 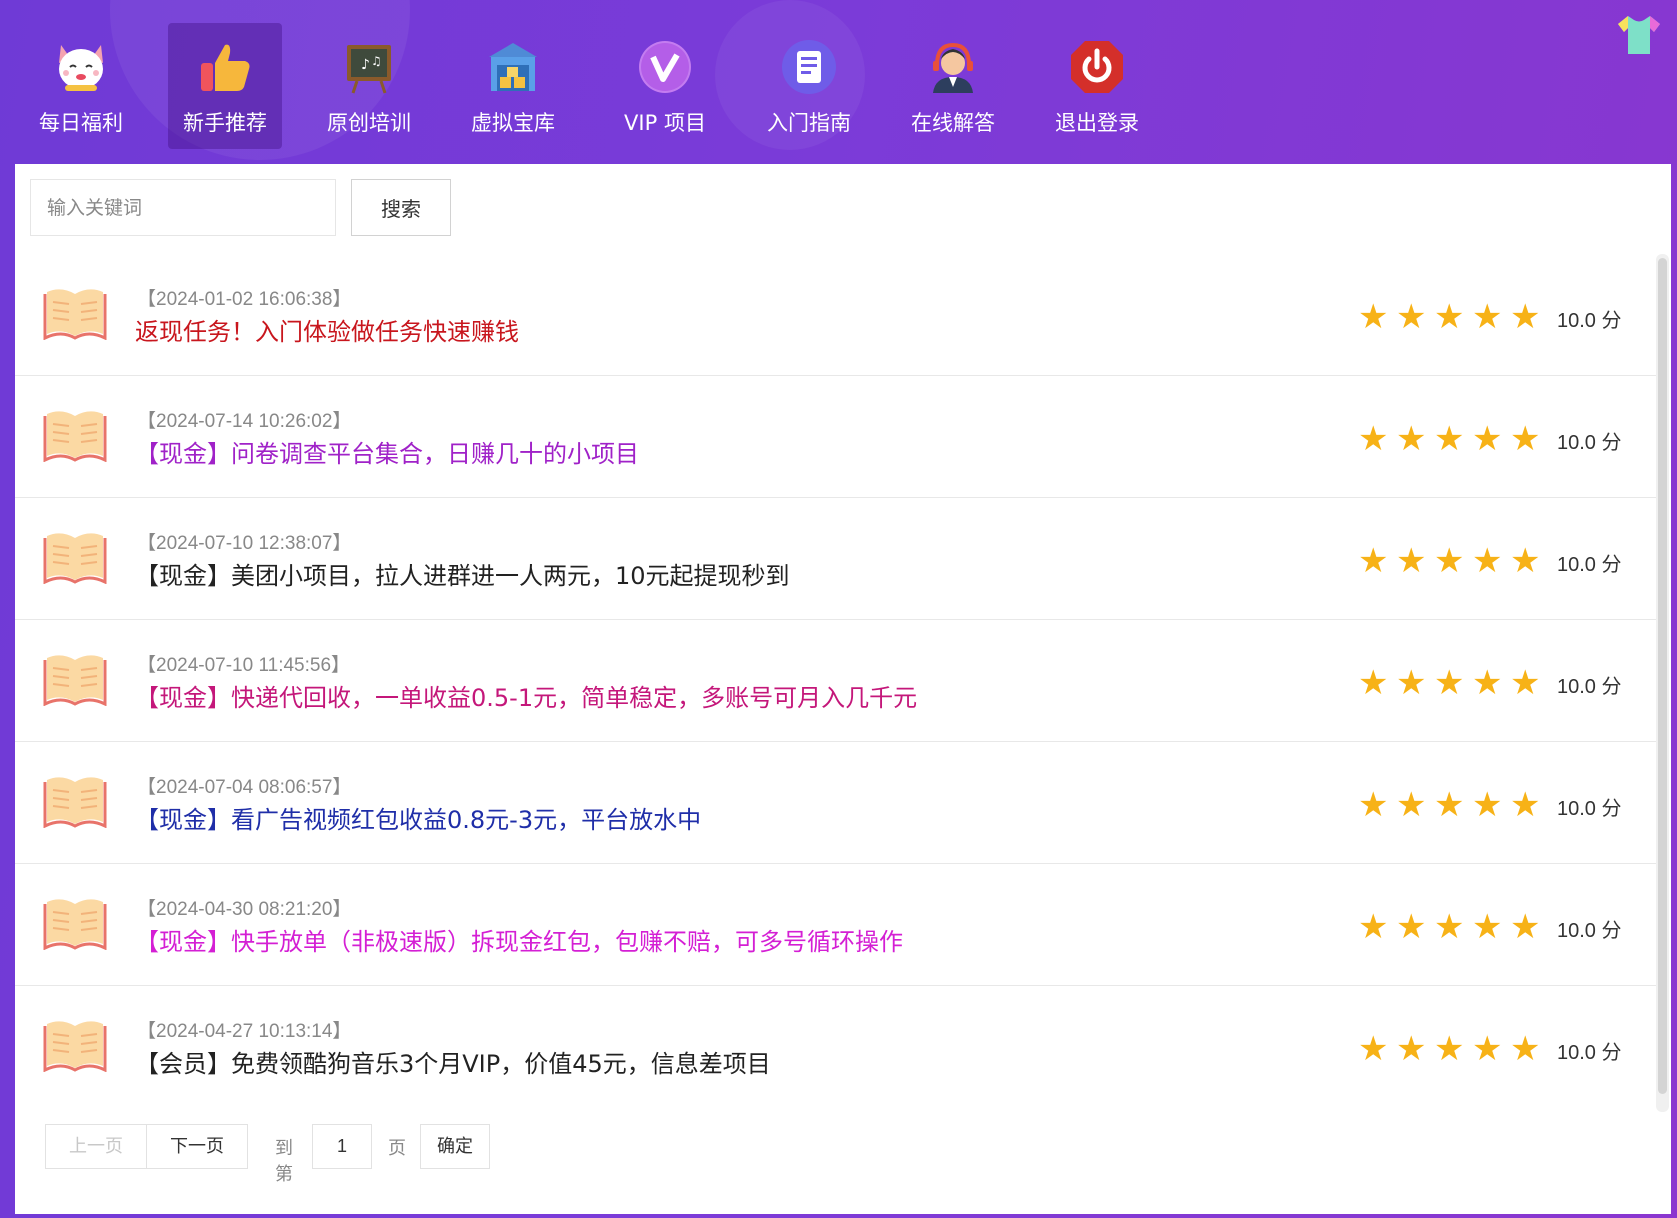 What do you see at coordinates (418, 817) in the screenshot?
I see `item-title-link: 【现金】看广告视频红包收益0.8元-3元，平台放水中` at bounding box center [418, 817].